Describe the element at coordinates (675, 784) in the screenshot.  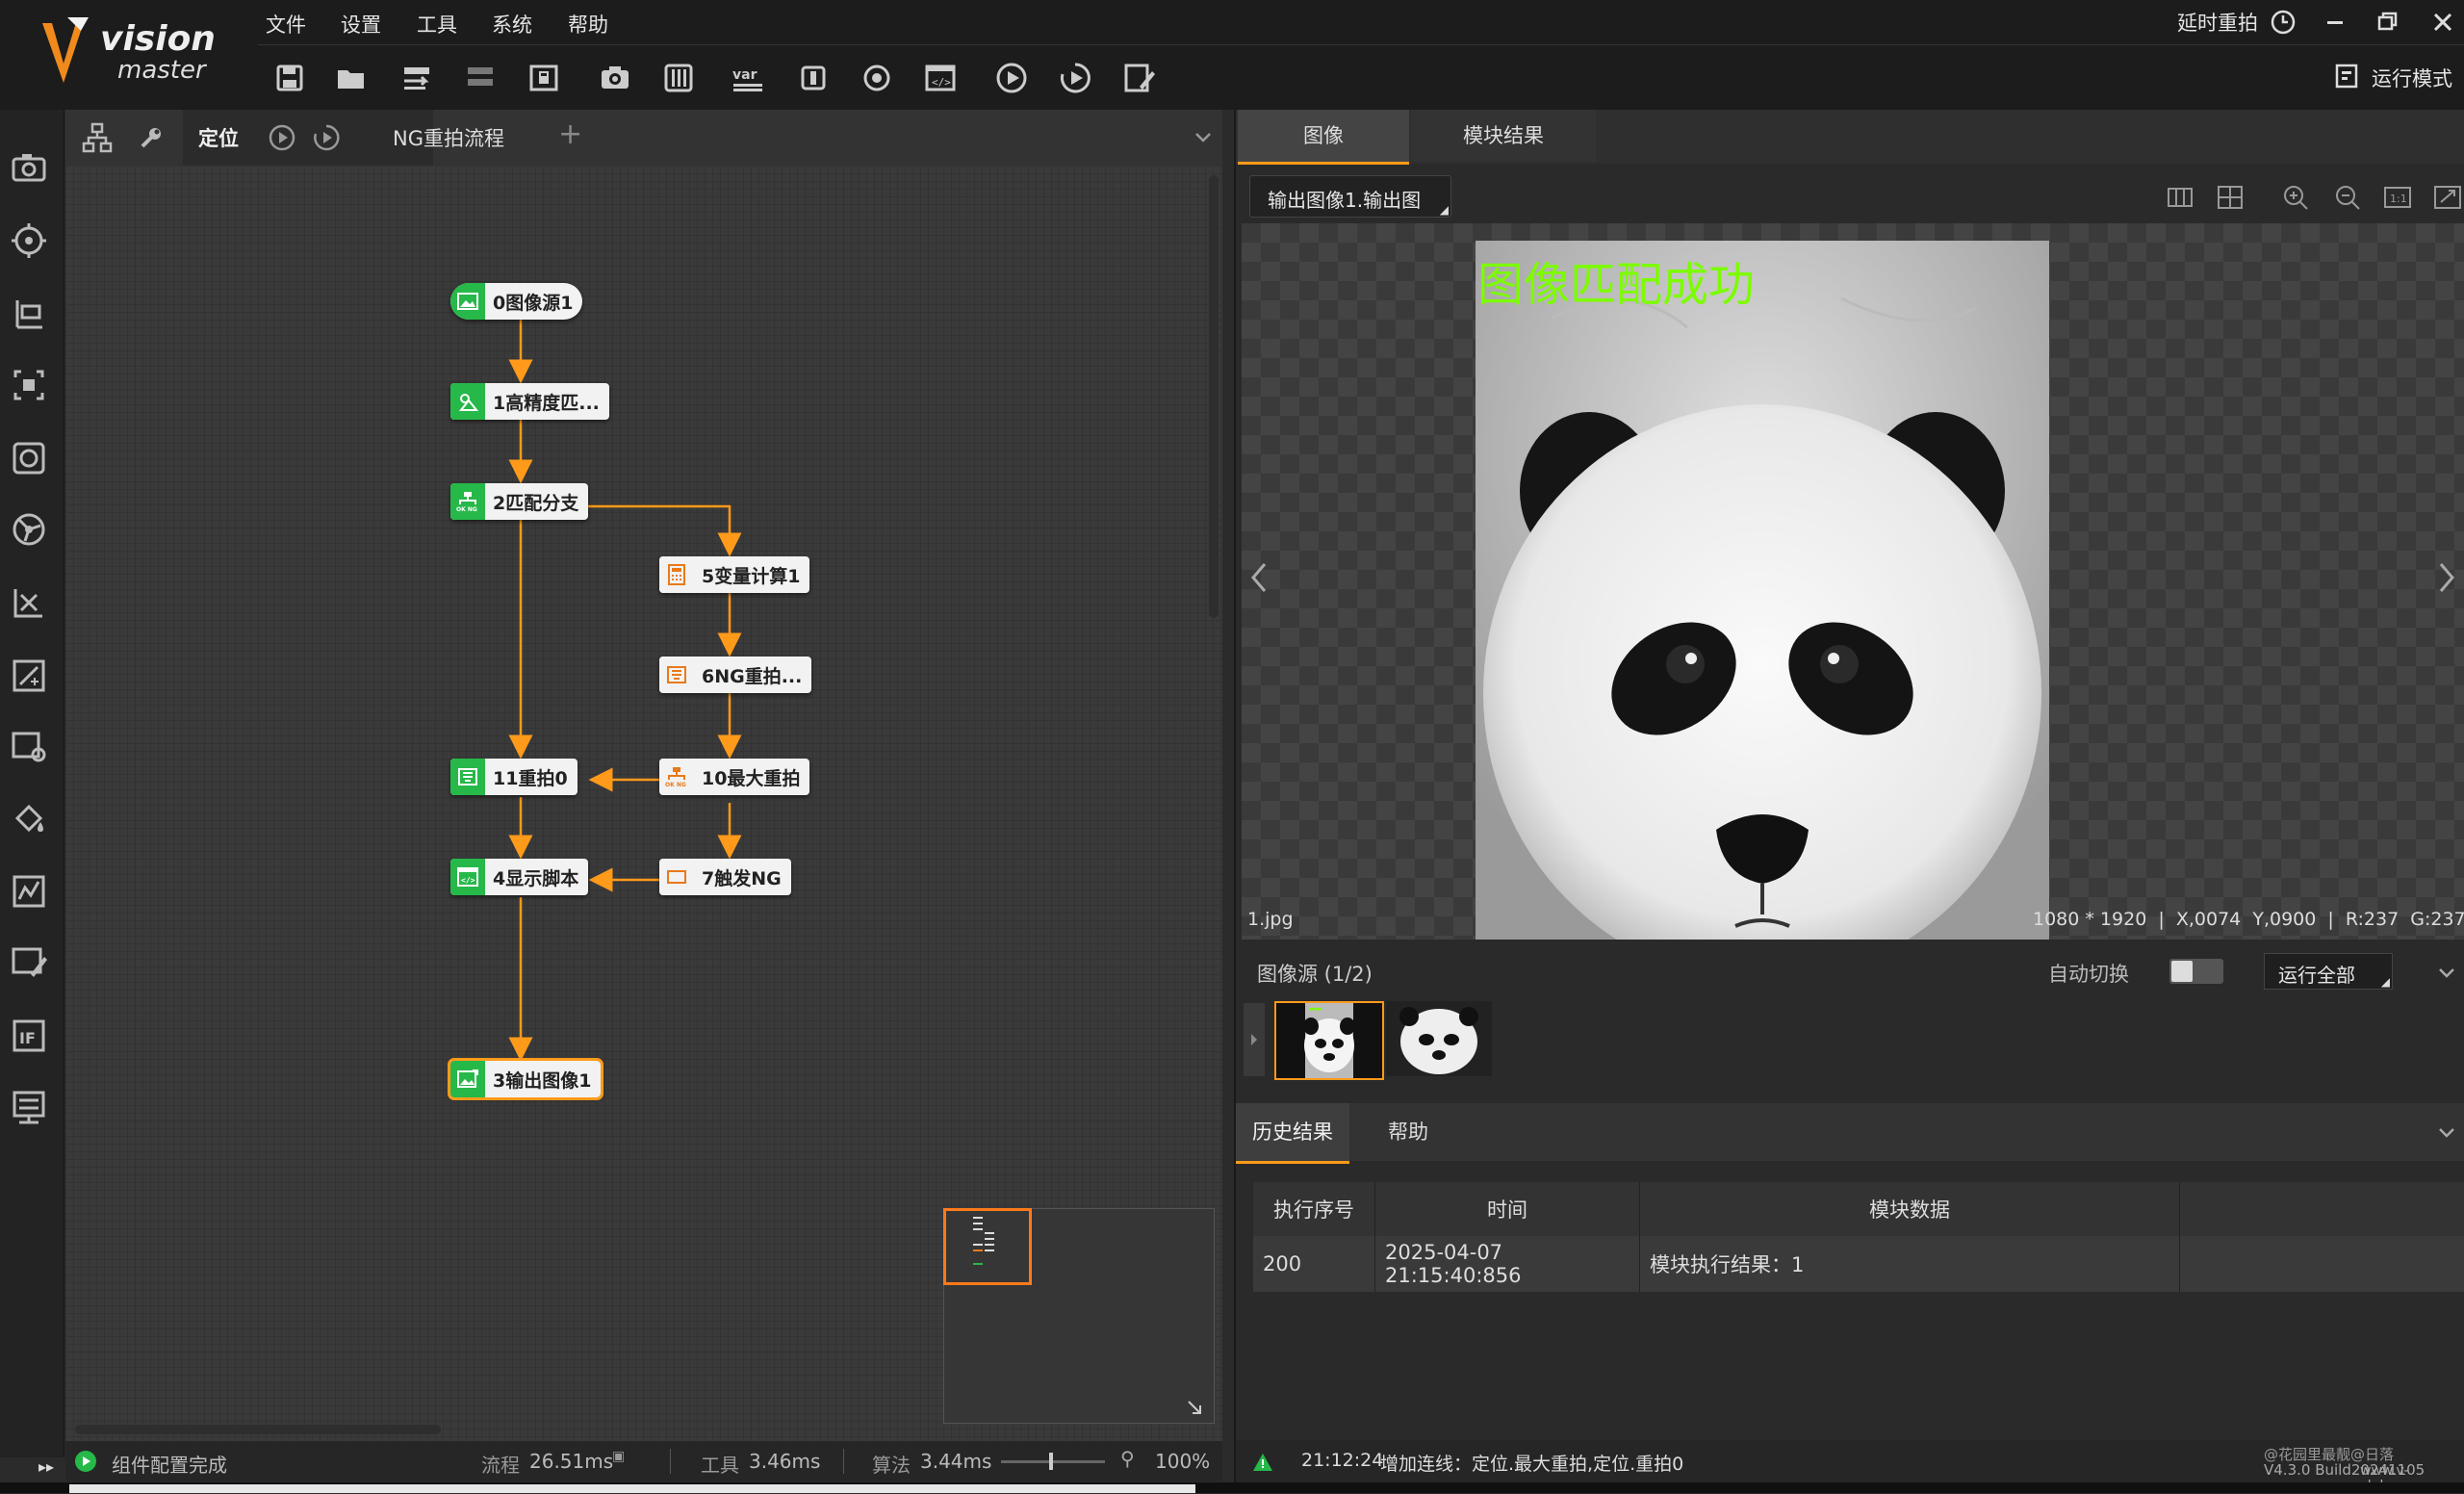
I see `svg-text: OK NG` at that location.